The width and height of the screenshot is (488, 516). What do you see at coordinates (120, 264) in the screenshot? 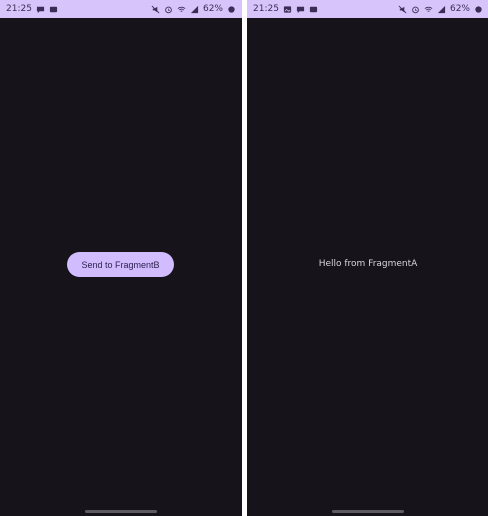
I see `send-to-fragmentb-button: Send to FragmentB` at bounding box center [120, 264].